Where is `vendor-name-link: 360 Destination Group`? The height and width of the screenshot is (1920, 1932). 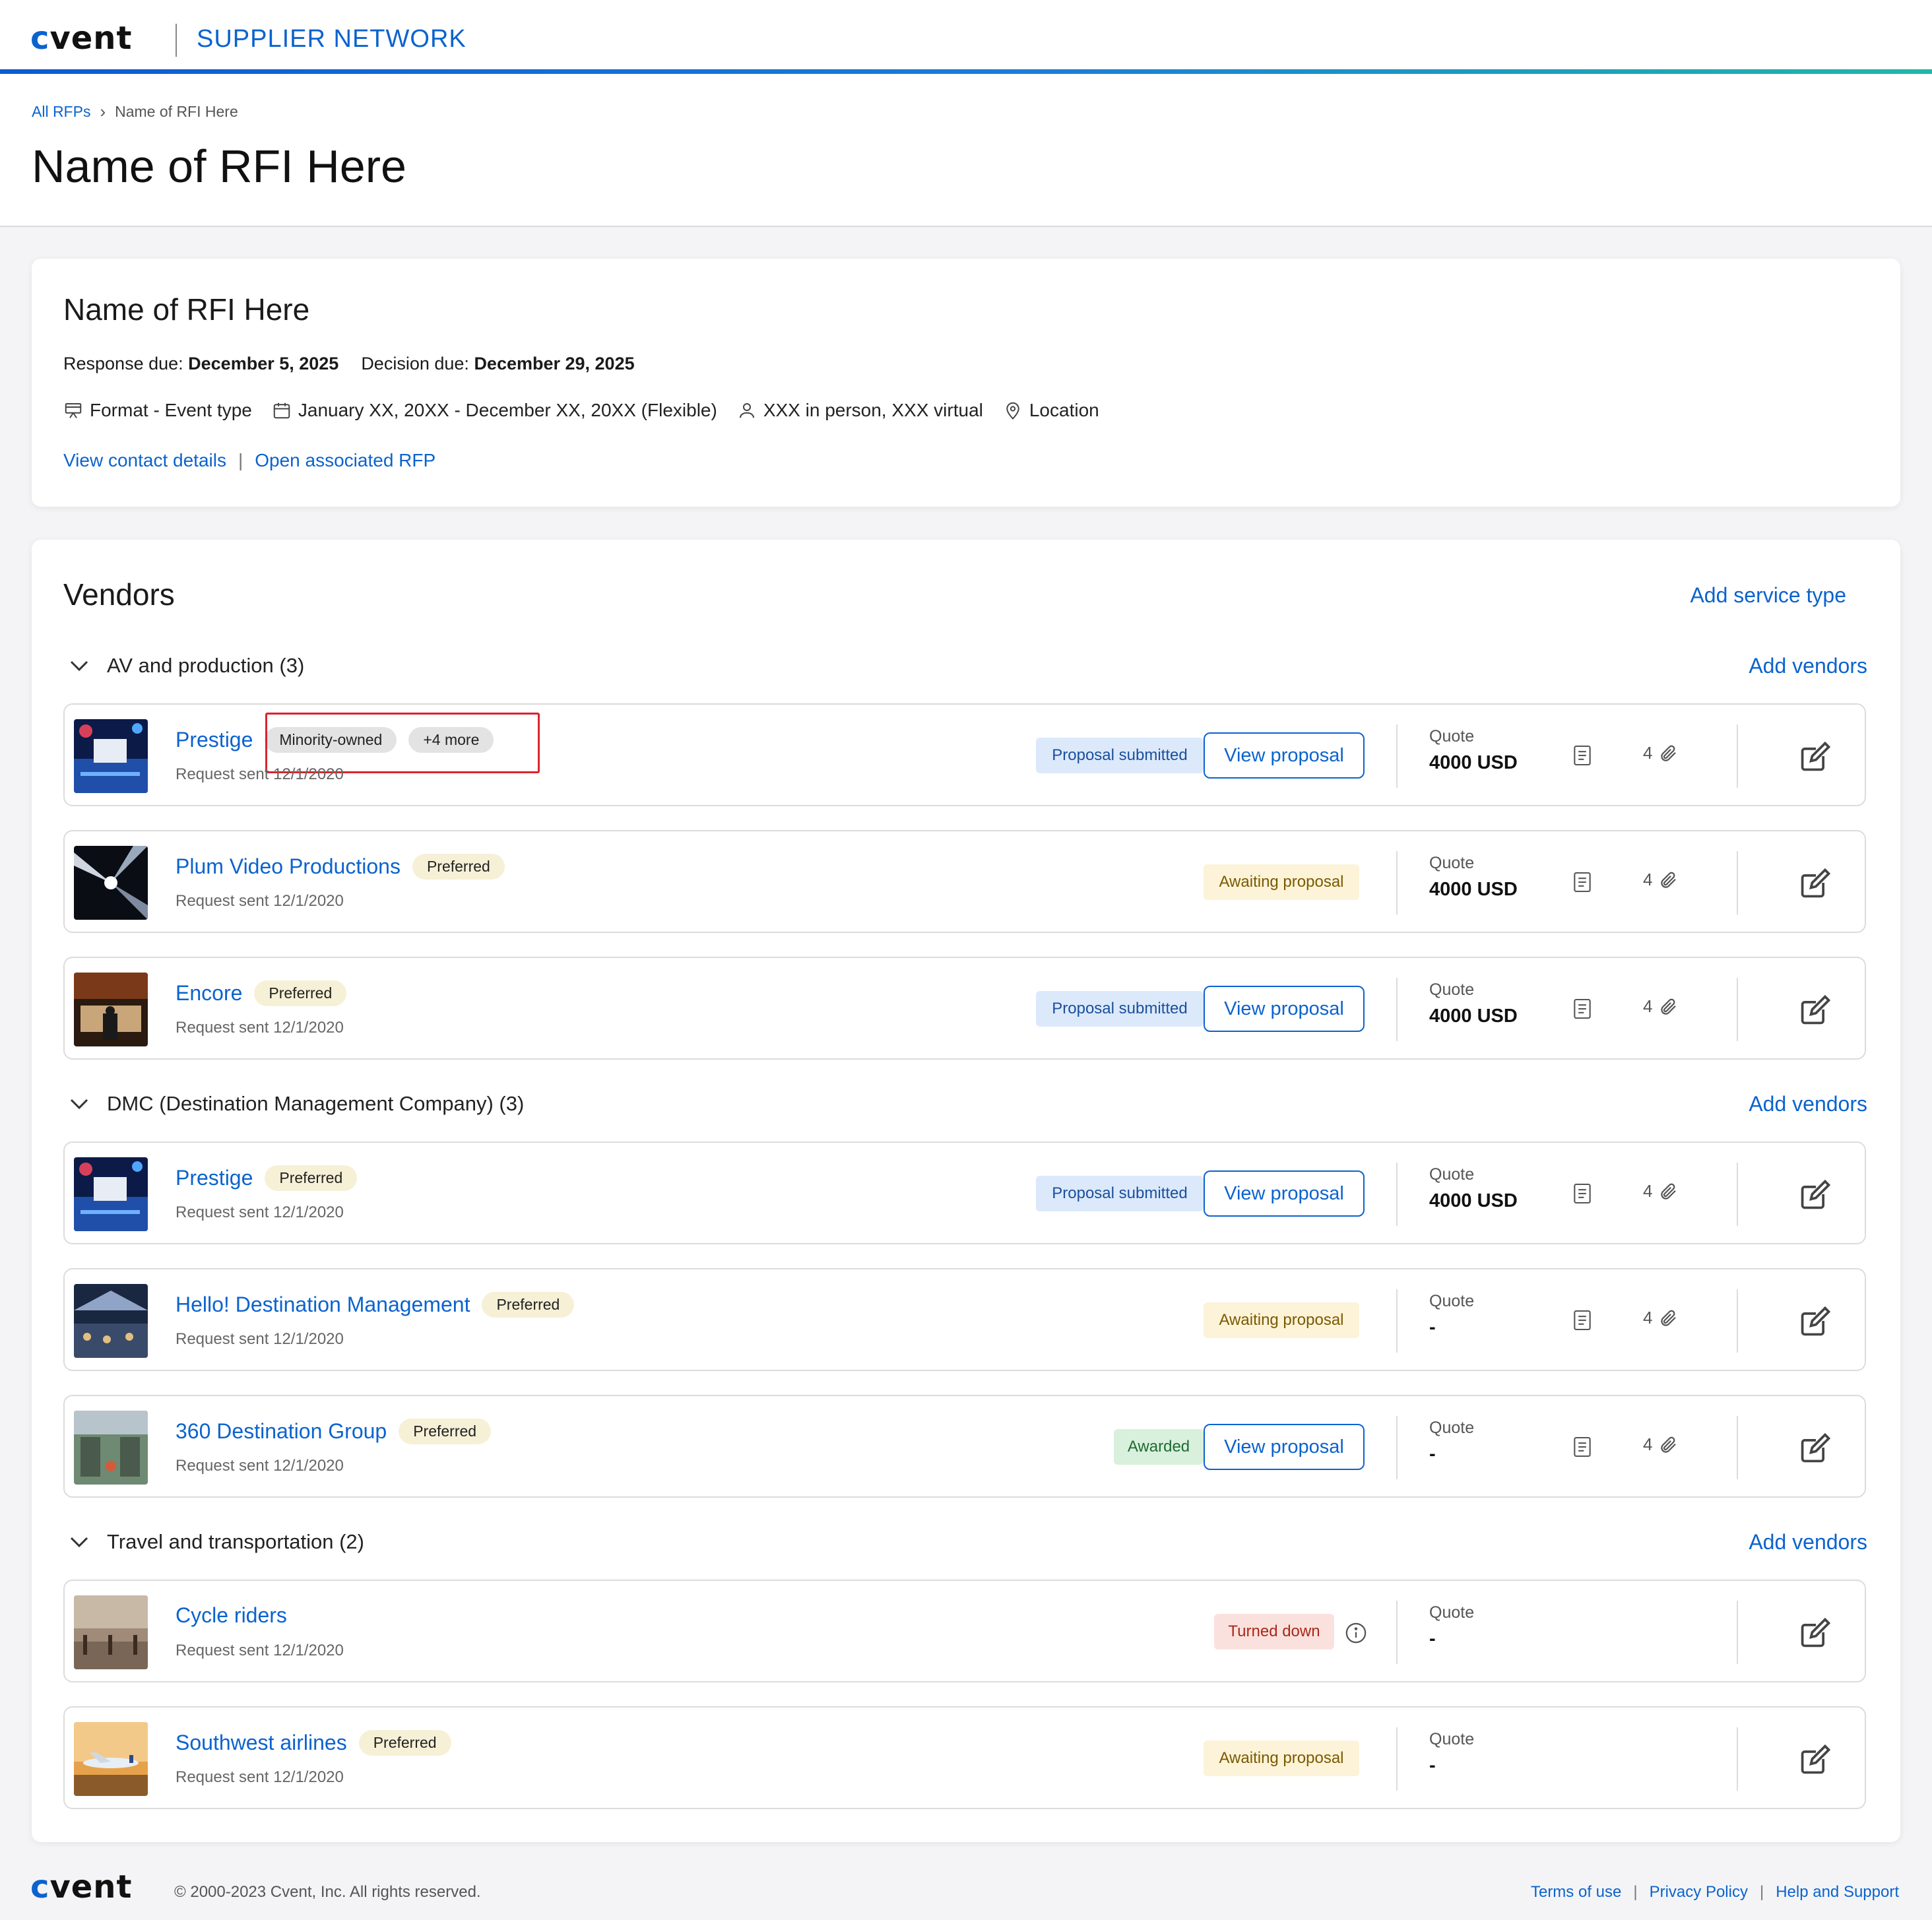 vendor-name-link: 360 Destination Group is located at coordinates (281, 1431).